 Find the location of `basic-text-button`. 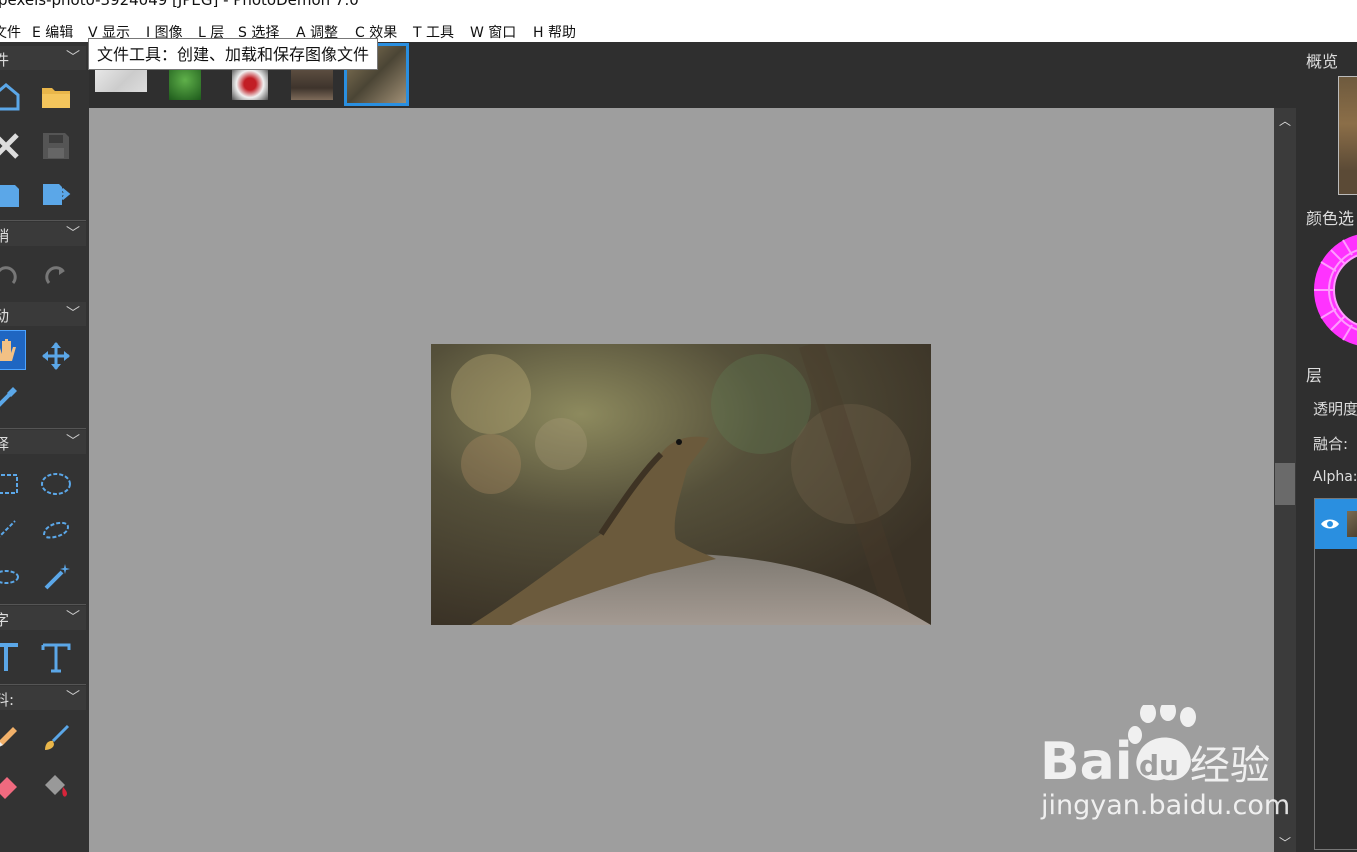

basic-text-button is located at coordinates (13, 658).